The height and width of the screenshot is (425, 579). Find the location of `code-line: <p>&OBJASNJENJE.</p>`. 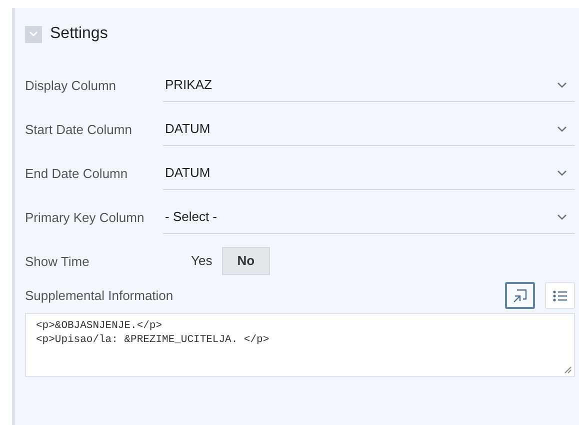

code-line: <p>&OBJASNJENJE.</p> is located at coordinates (99, 326).